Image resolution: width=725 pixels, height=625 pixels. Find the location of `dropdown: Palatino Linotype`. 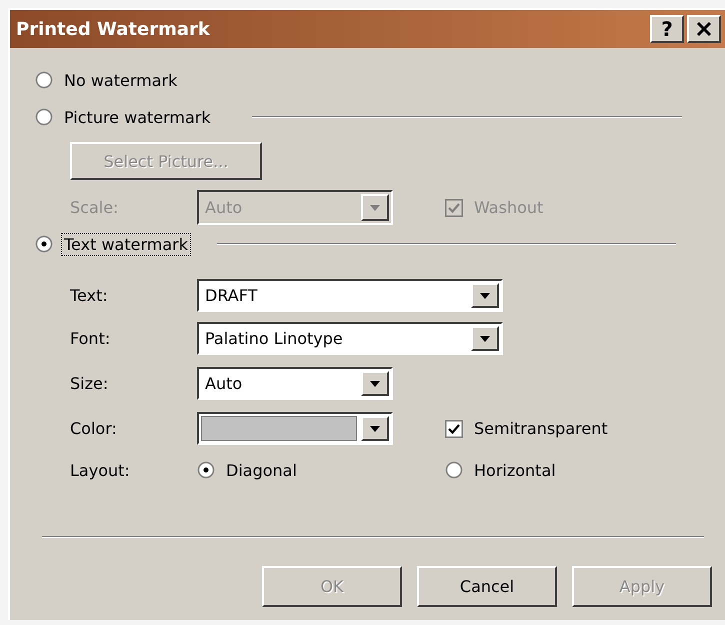

dropdown: Palatino Linotype is located at coordinates (350, 338).